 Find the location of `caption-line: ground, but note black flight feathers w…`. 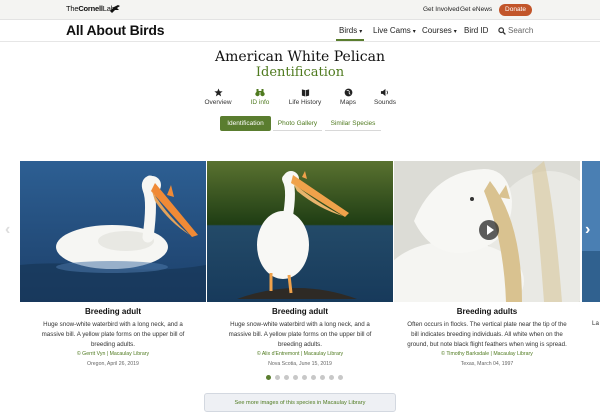

caption-line: ground, but note black flight feathers w… is located at coordinates (487, 344).